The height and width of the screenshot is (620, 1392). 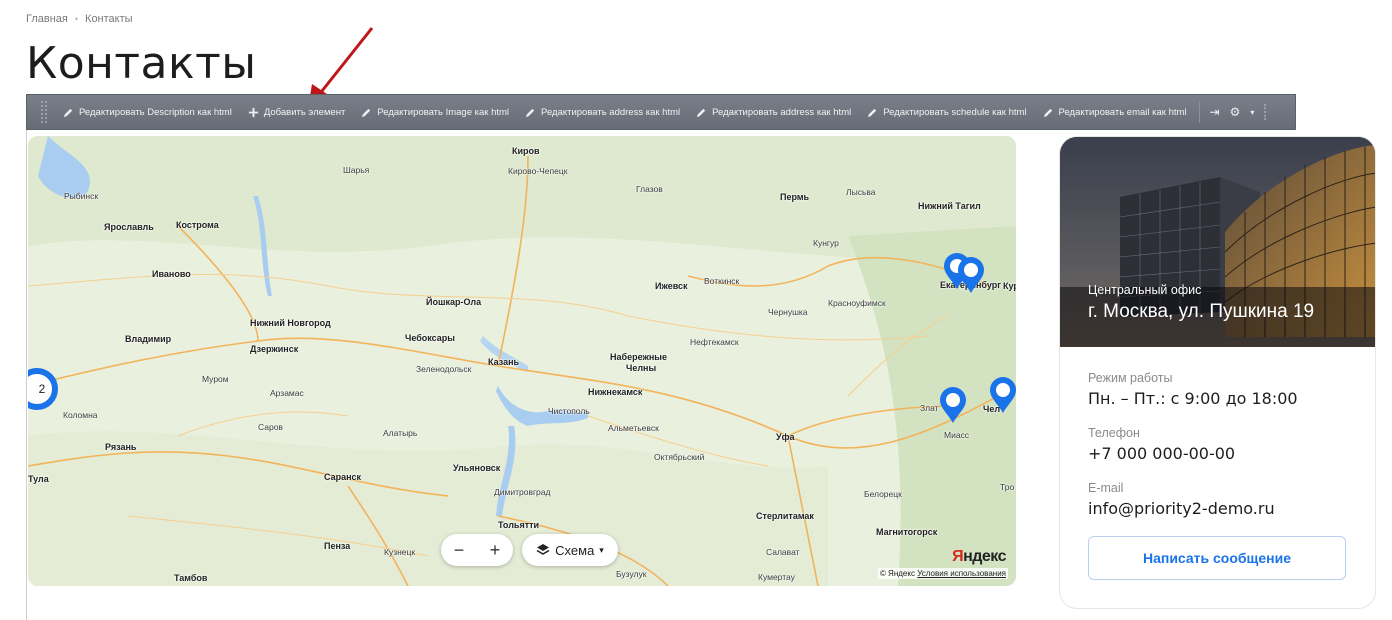 What do you see at coordinates (776, 577) in the screenshot?
I see `map-city-label: Кумертау` at bounding box center [776, 577].